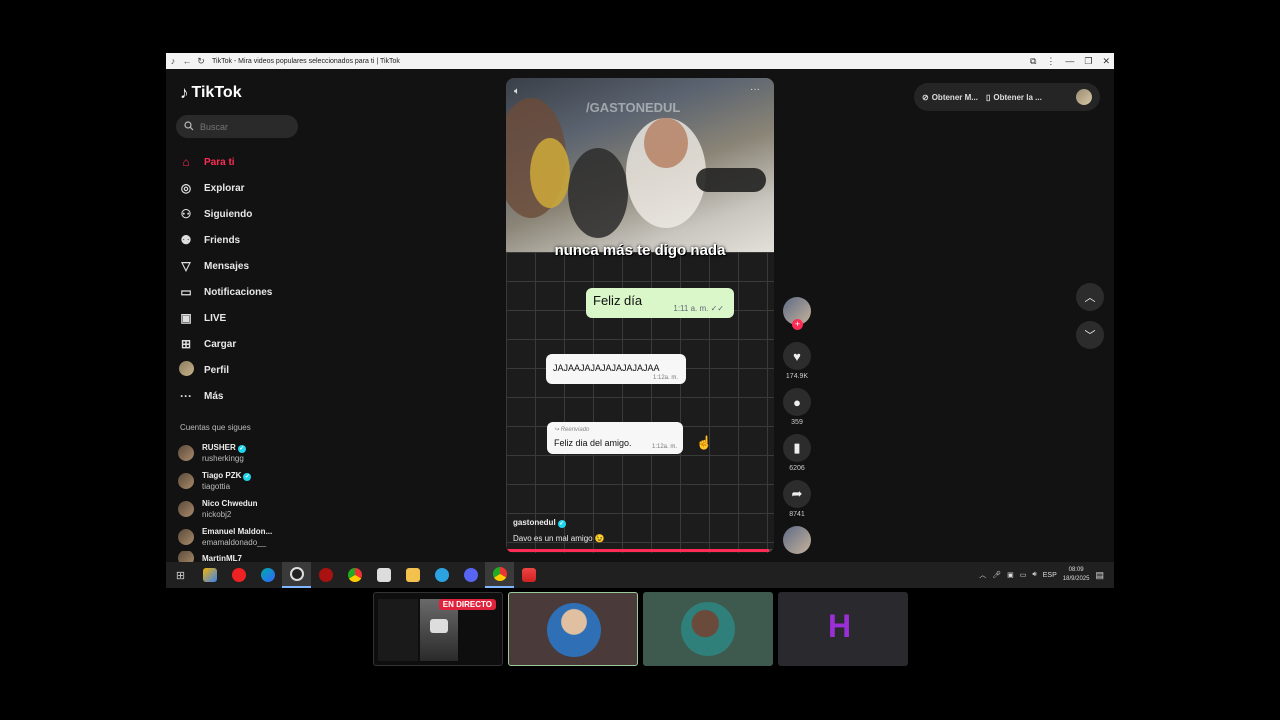 This screenshot has width=1280, height=720. Describe the element at coordinates (1034, 575) in the screenshot. I see `volume-icon: 🔊︎` at that location.